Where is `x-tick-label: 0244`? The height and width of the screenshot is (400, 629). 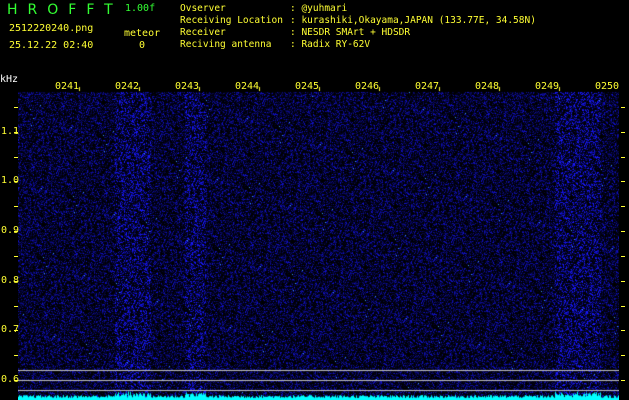
x-tick-label: 0244 is located at coordinates (247, 86).